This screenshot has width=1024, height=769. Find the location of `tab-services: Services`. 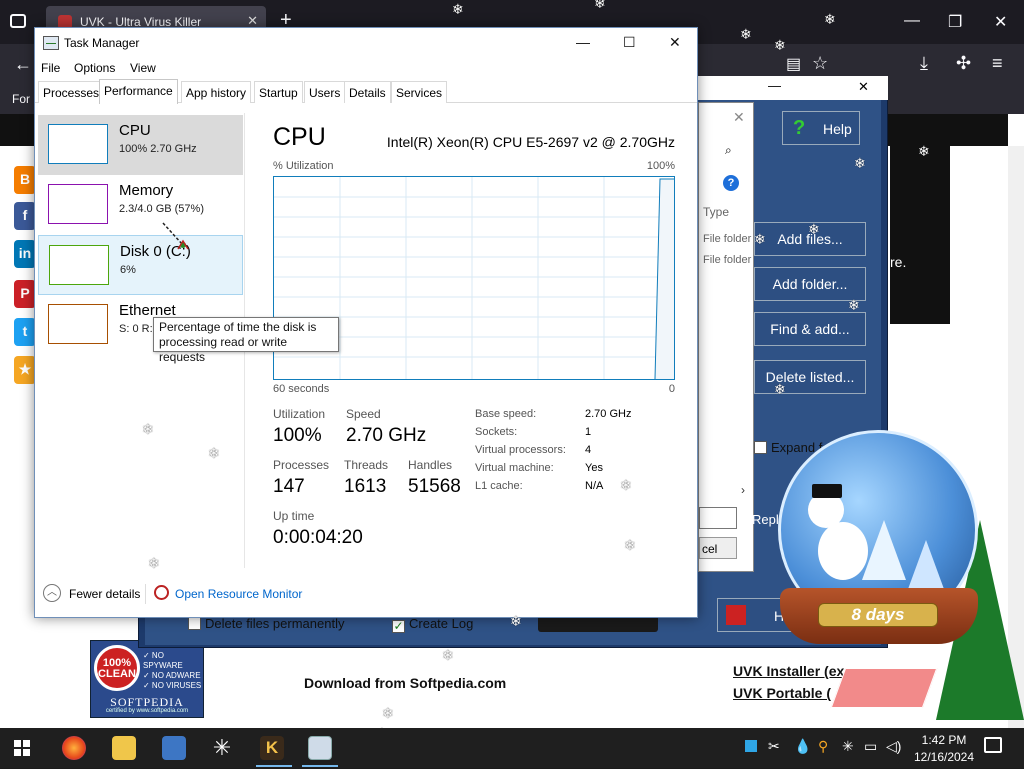

tab-services: Services is located at coordinates (419, 92).